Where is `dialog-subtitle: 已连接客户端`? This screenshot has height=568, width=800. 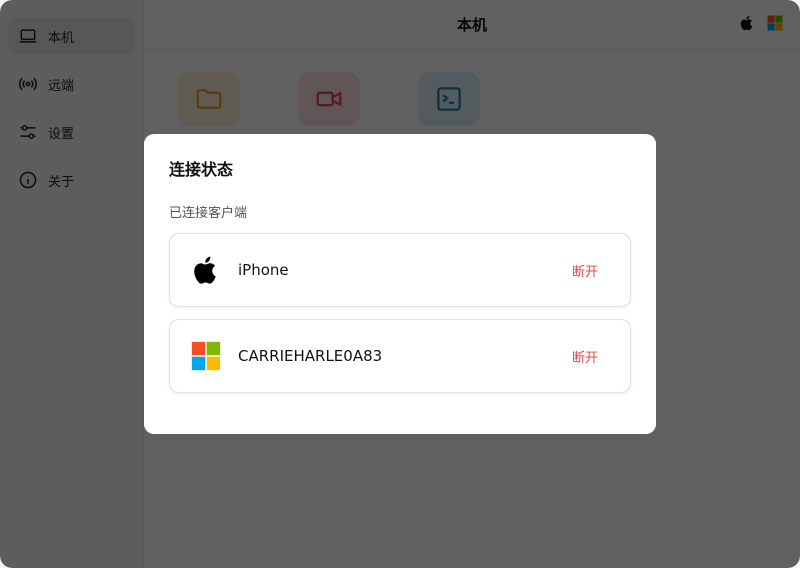 dialog-subtitle: 已连接客户端 is located at coordinates (208, 213).